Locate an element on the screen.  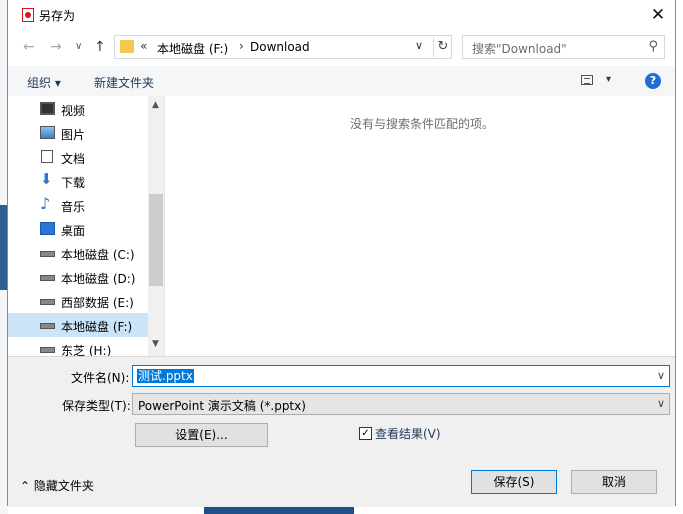
scroll-down-icon: ▼ is located at coordinates (155, 344).